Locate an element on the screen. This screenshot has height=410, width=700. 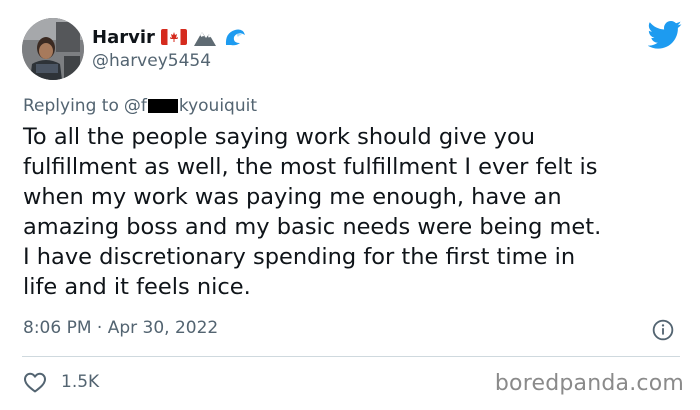
author-handle: @harvey5454 is located at coordinates (151, 61).